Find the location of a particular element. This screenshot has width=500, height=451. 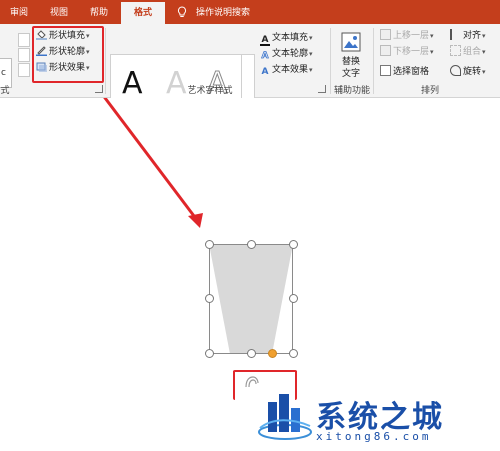

wordart-dialog-launcher is located at coordinates (322, 89).